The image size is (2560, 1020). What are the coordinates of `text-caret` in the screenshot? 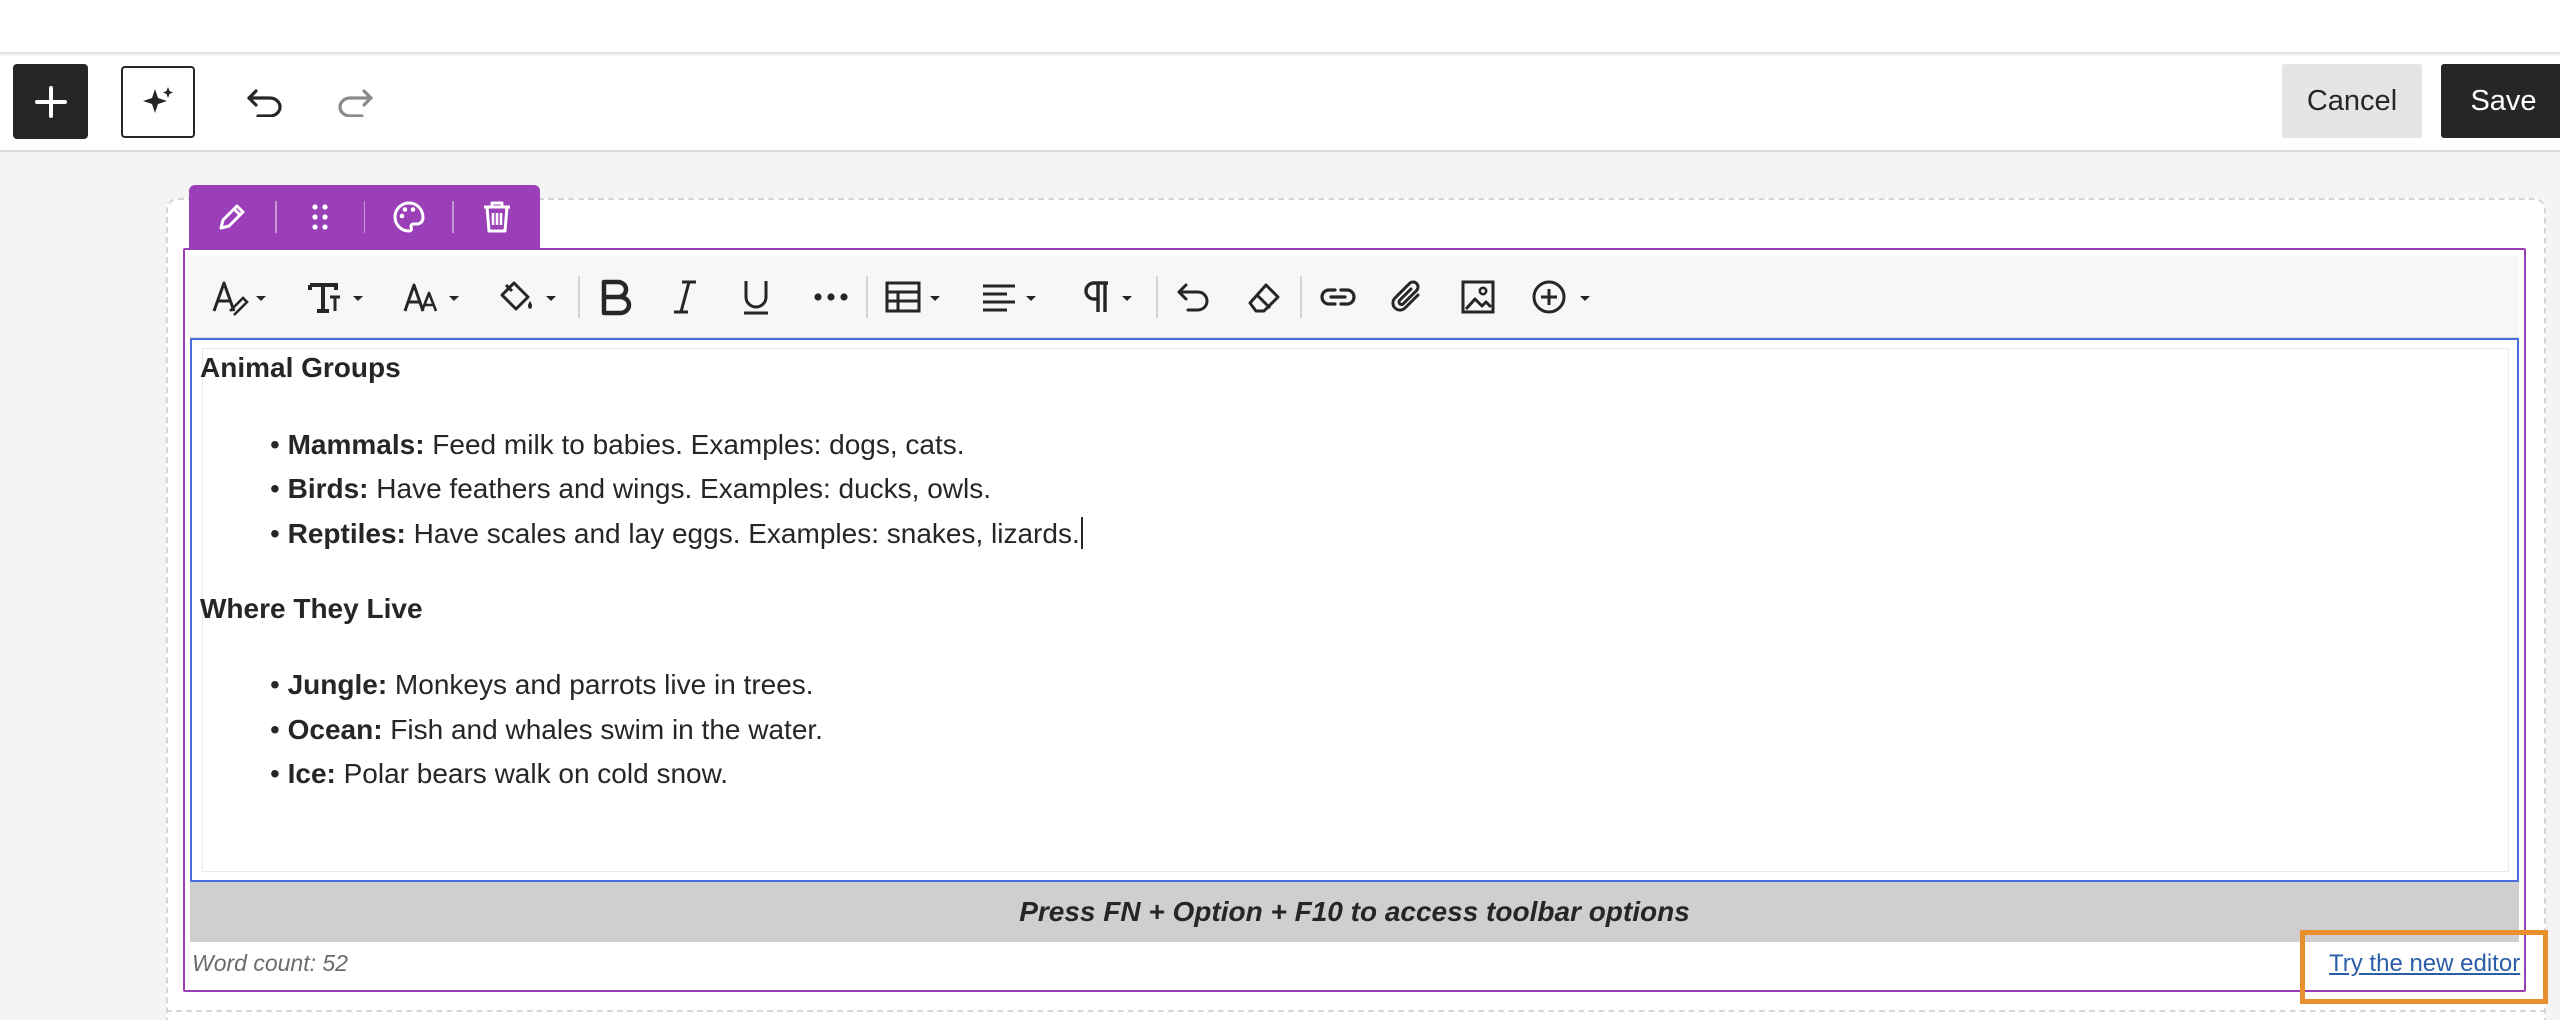 It's located at (1081, 533).